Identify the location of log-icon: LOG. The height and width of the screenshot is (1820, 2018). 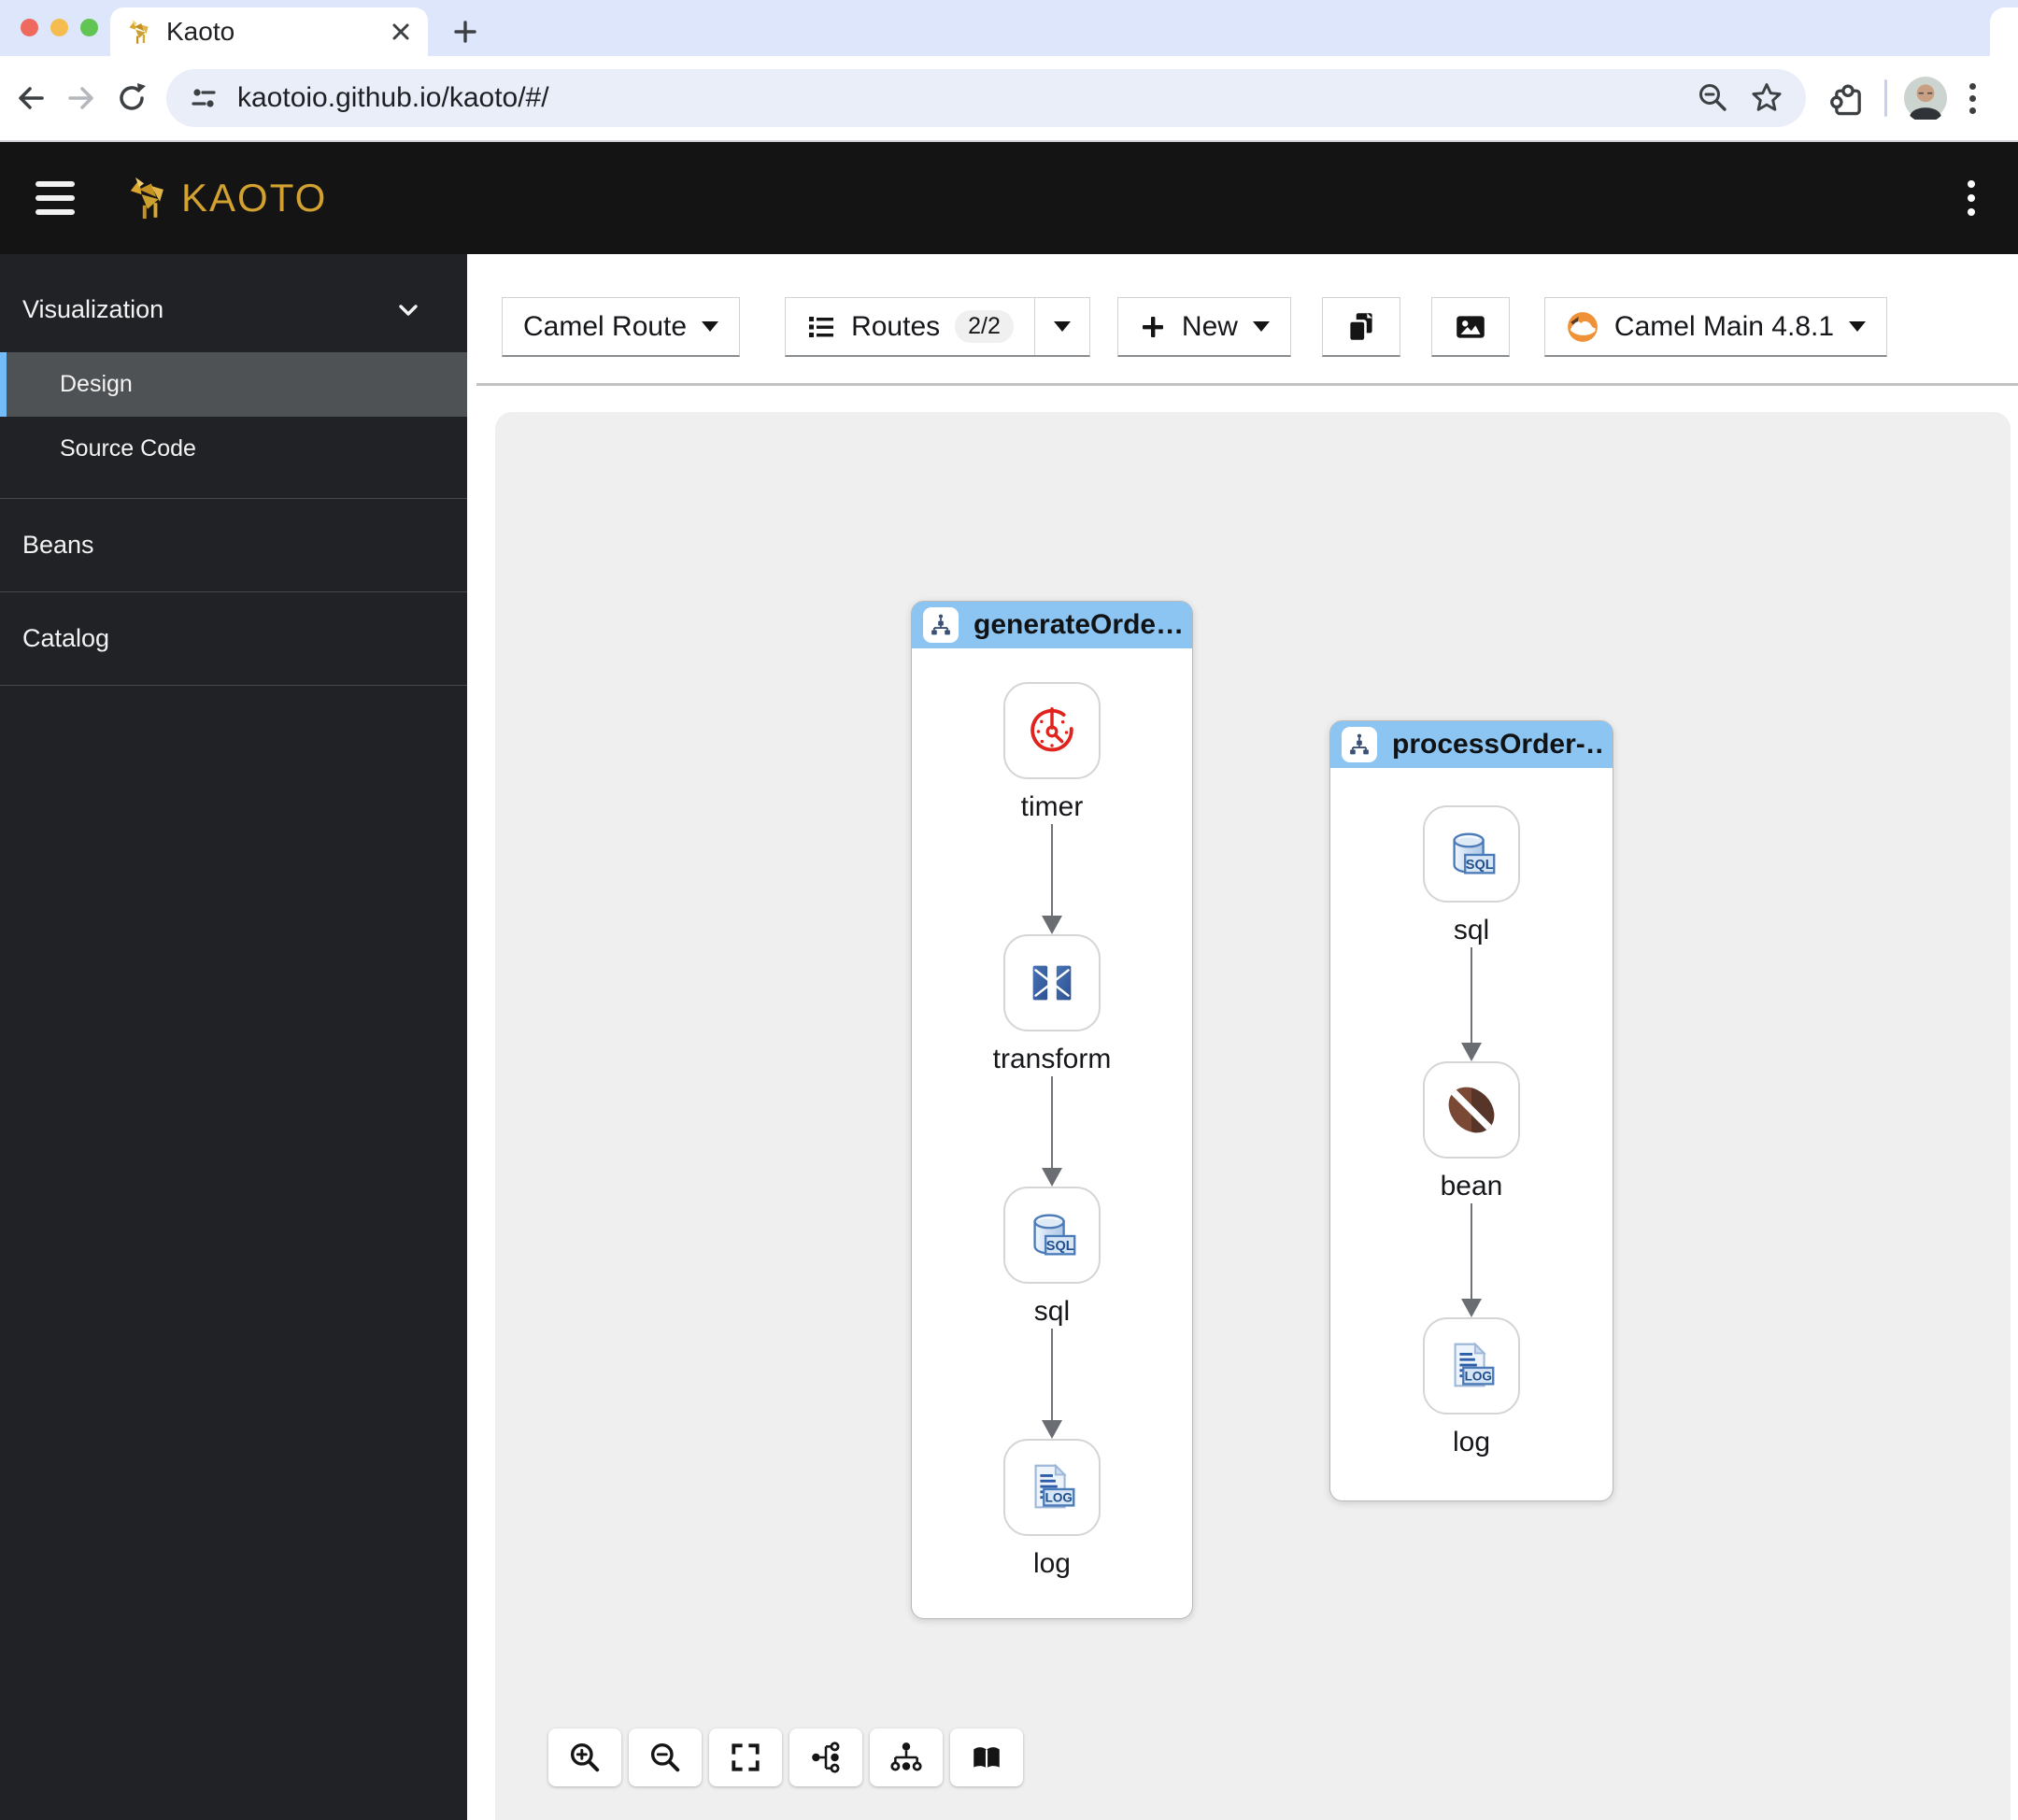
(1054, 1486).